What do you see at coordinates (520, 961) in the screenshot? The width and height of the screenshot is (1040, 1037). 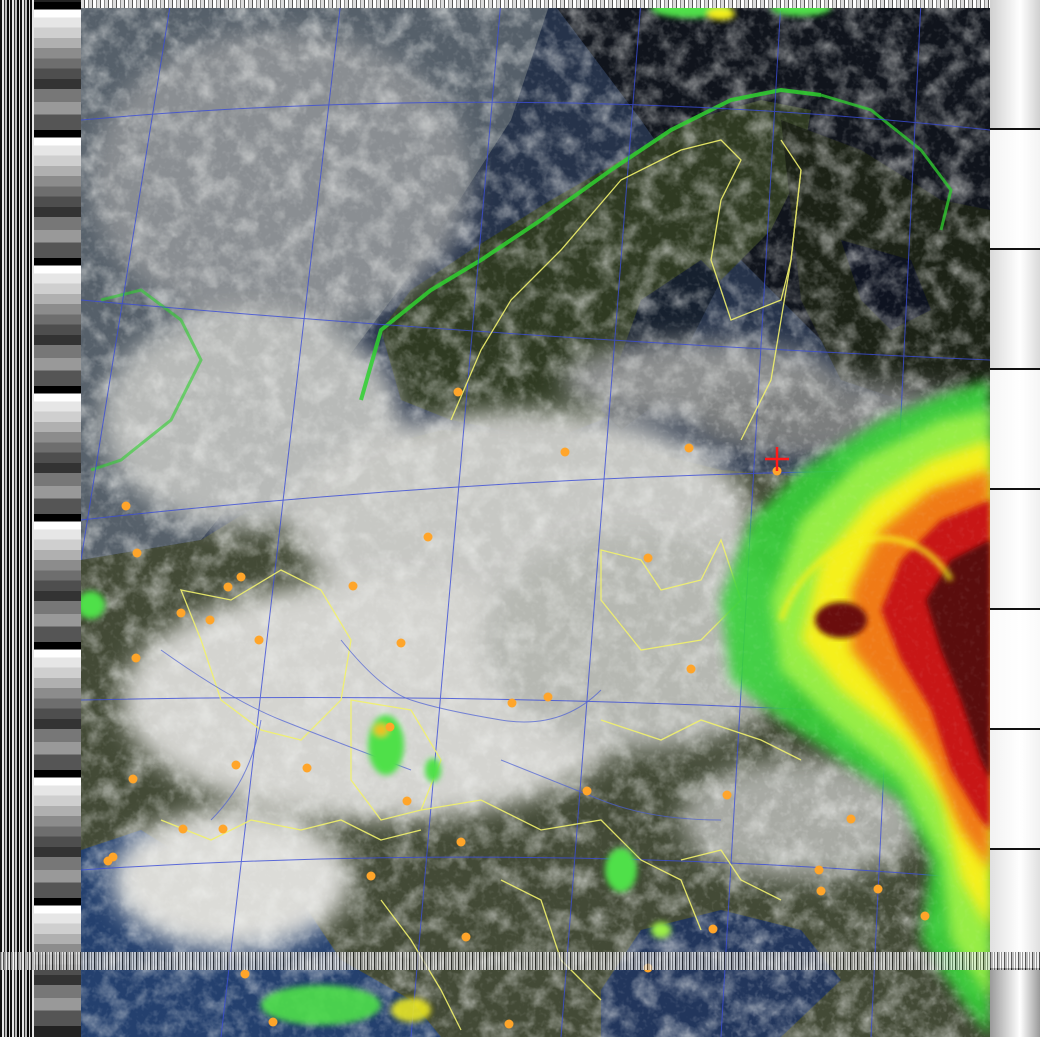 I see `bottom-noise-band` at bounding box center [520, 961].